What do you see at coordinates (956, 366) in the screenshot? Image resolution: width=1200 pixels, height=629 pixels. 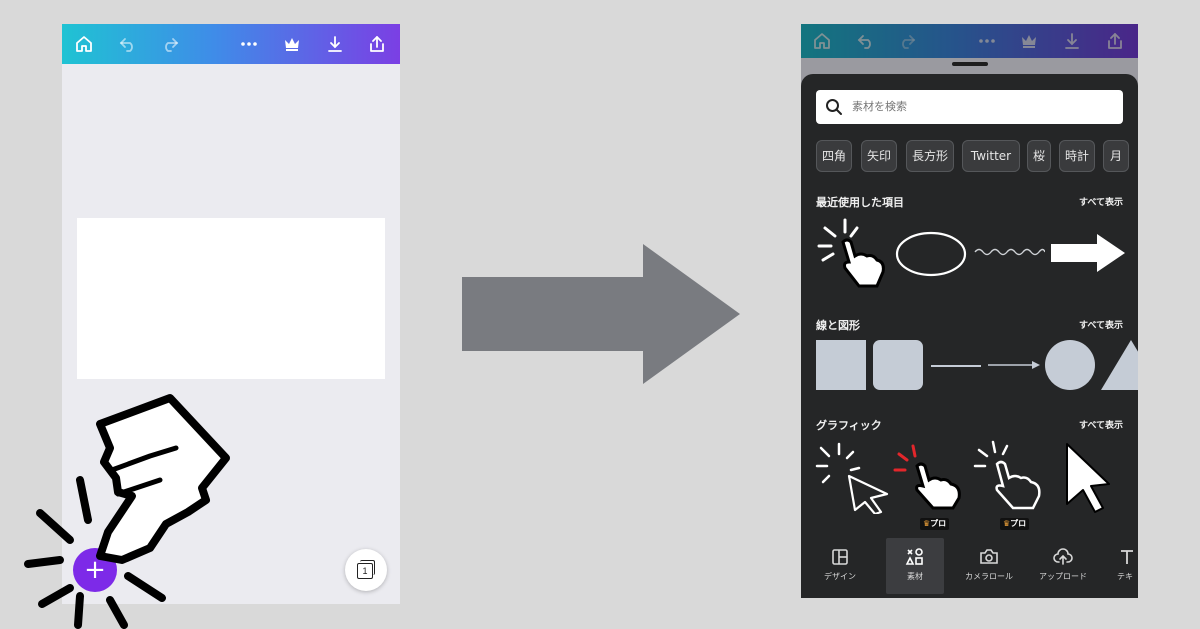 I see `line-shape` at bounding box center [956, 366].